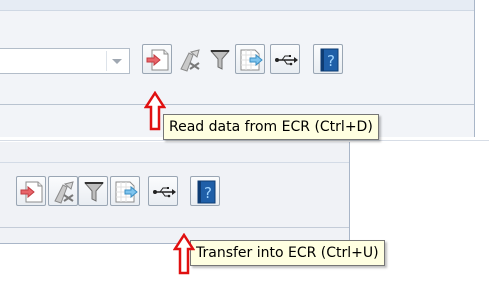 Image resolution: width=489 pixels, height=291 pixels. I want to click on tooltip-transfer-text: Transfer into ECR (Ctrl+U), so click(287, 253).